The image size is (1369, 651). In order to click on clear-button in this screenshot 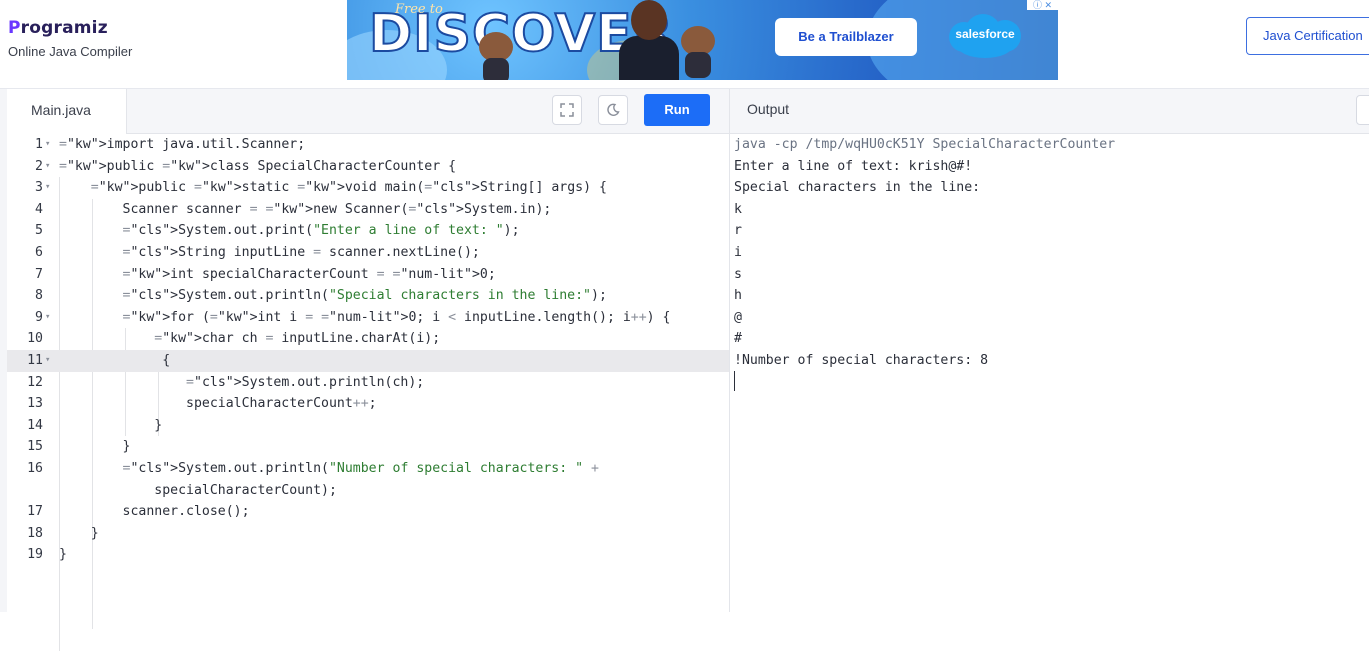, I will do `click(1362, 110)`.